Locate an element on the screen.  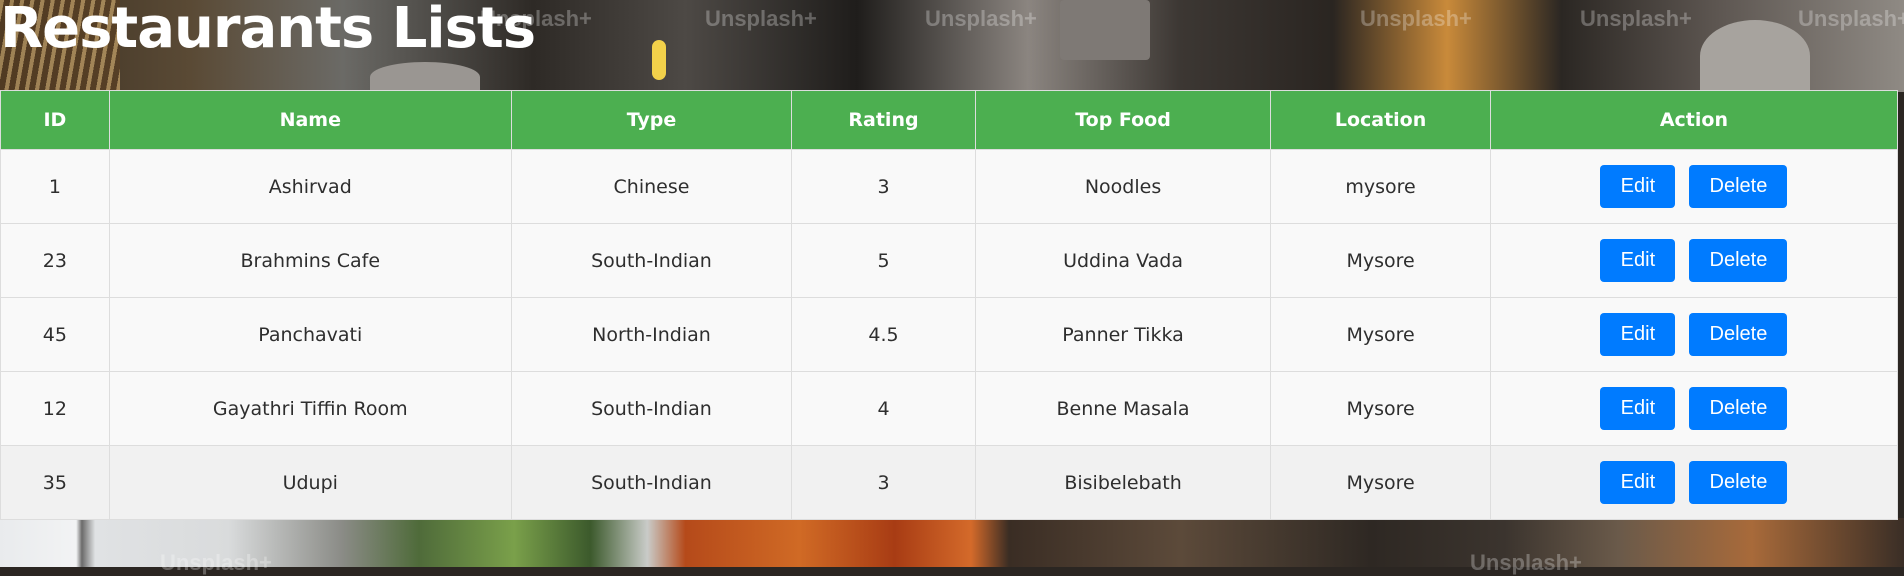
cell-top-food: Panner Tikka is located at coordinates (1123, 334).